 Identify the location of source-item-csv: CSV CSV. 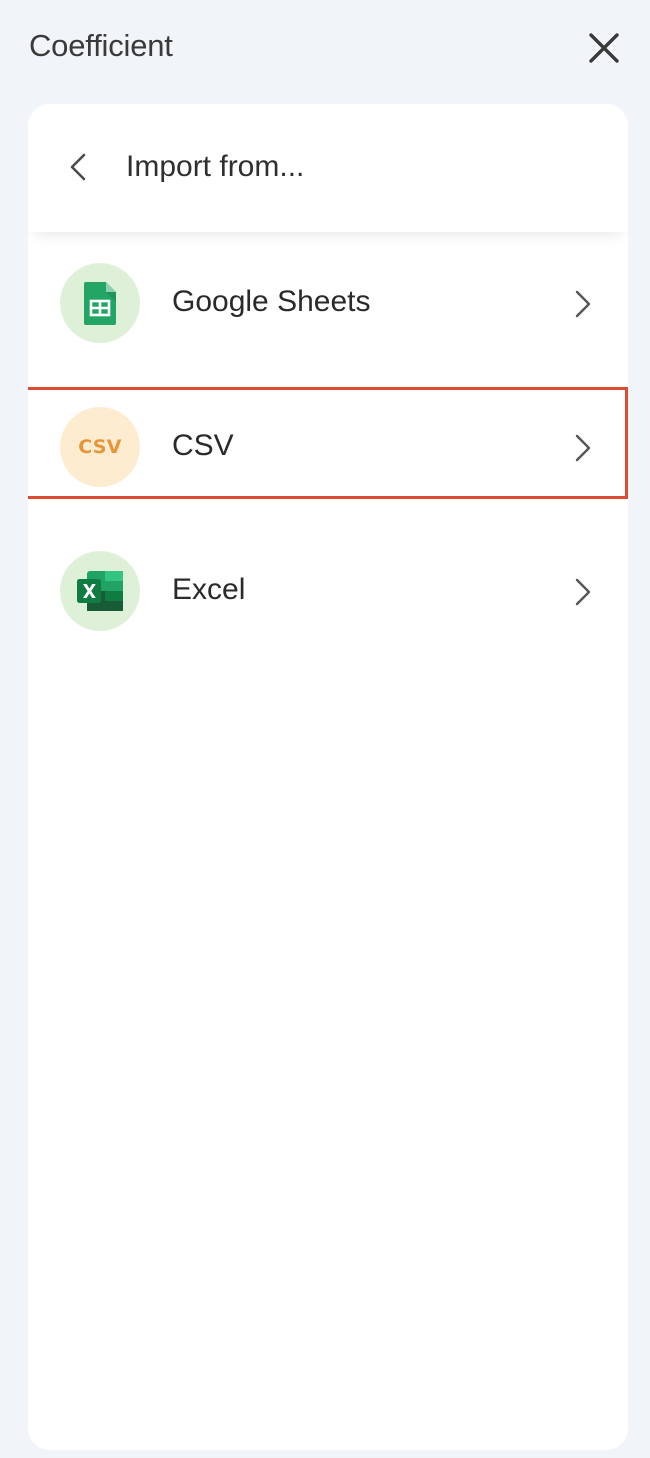
(328, 445).